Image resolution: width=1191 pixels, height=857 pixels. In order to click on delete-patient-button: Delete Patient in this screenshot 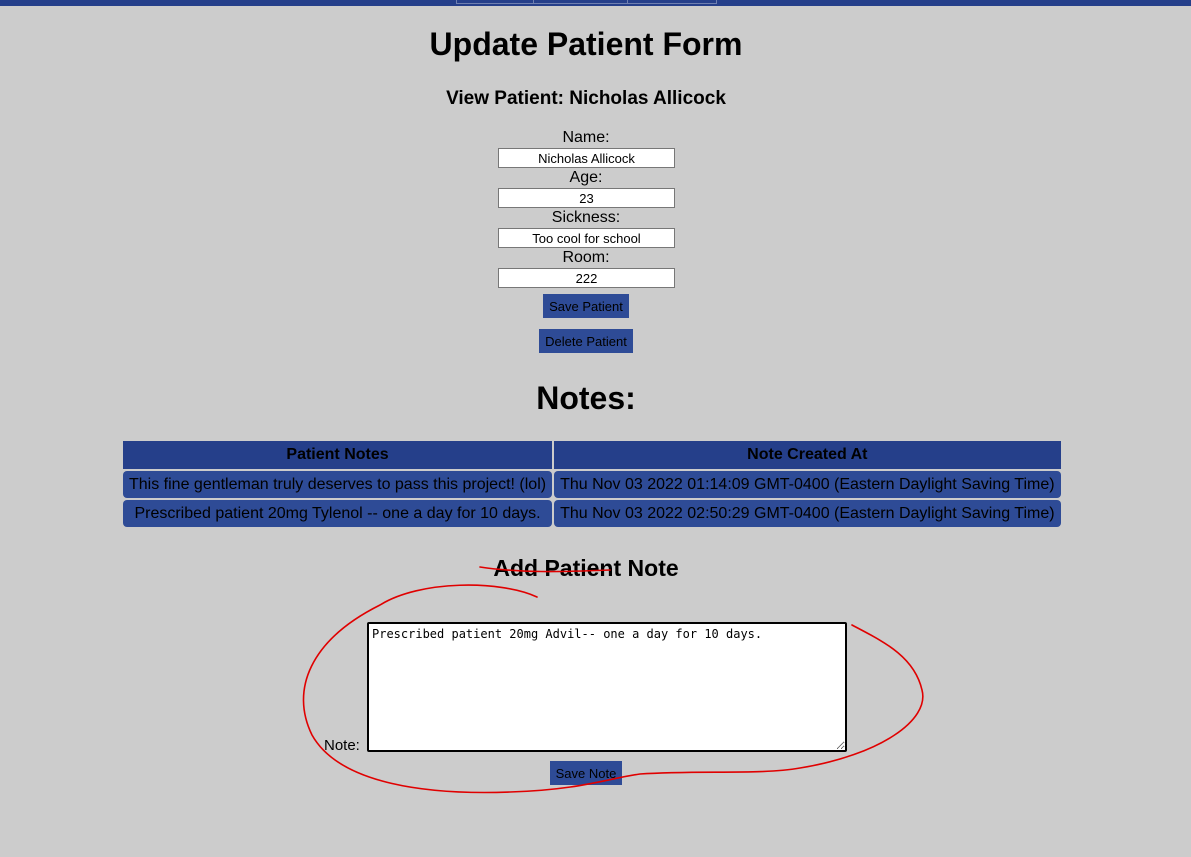, I will do `click(586, 341)`.